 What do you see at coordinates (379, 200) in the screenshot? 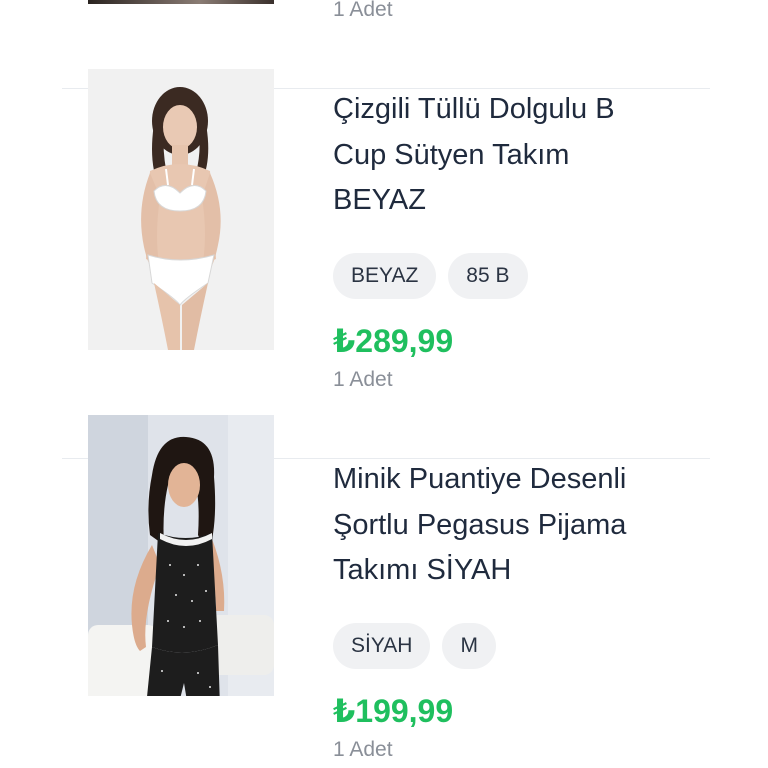
I see `product-title-line: BEYAZ` at bounding box center [379, 200].